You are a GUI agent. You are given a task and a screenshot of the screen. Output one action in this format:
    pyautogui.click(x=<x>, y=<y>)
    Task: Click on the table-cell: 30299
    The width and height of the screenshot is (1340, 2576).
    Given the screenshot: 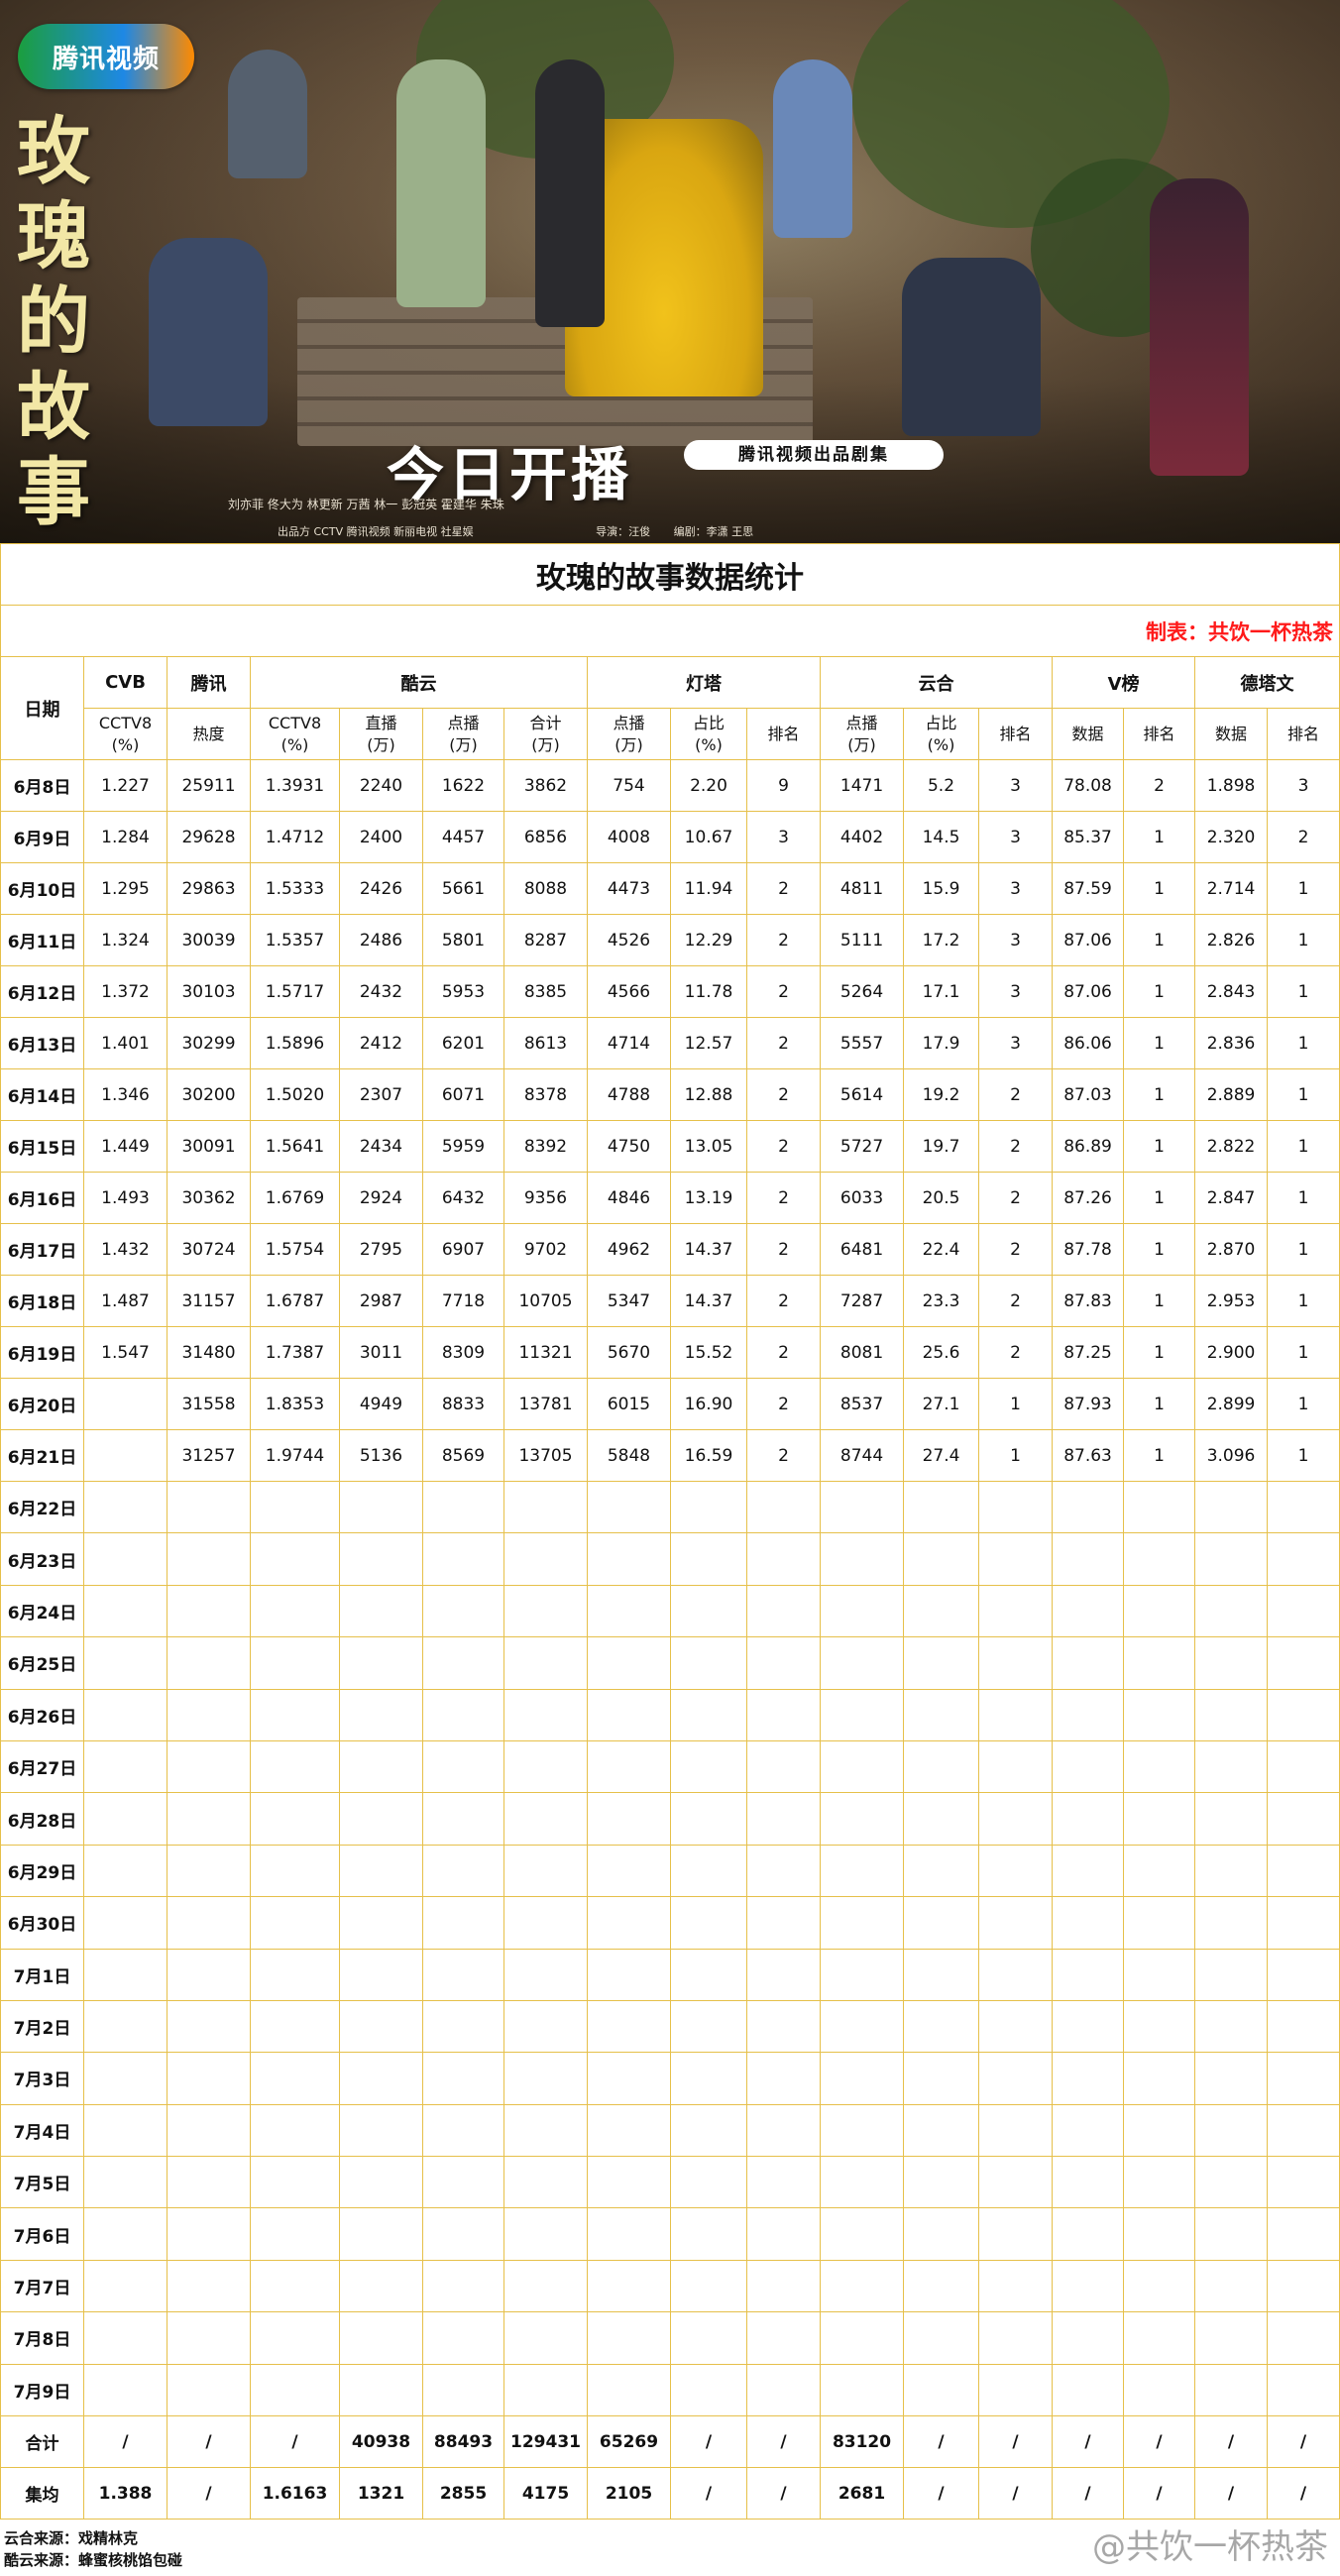 What is the action you would take?
    pyautogui.click(x=209, y=1043)
    